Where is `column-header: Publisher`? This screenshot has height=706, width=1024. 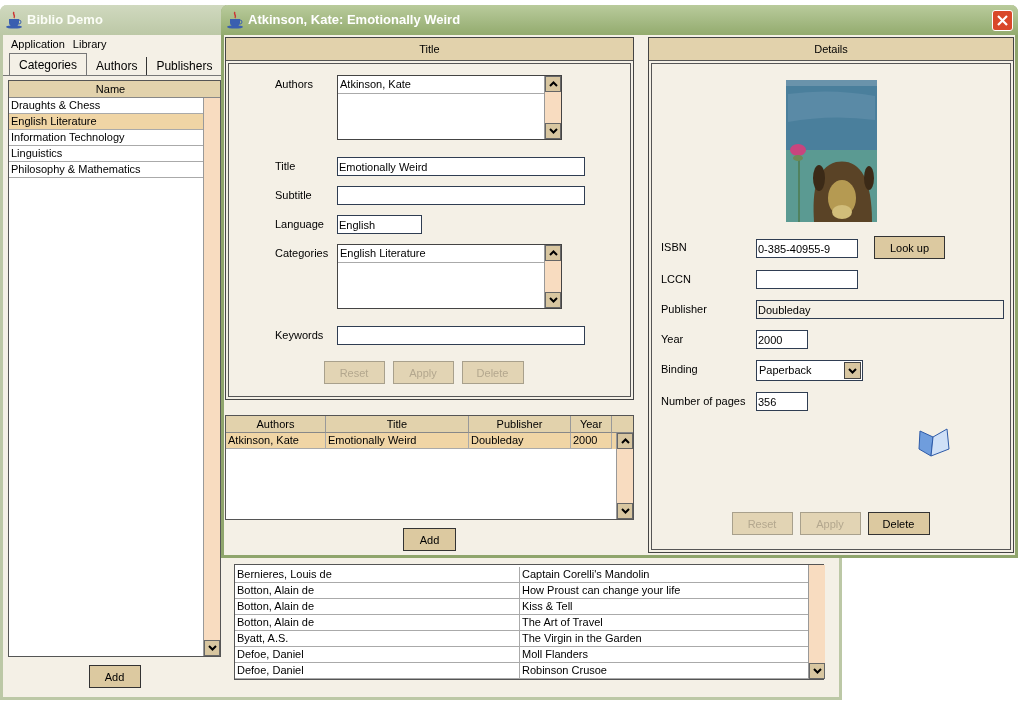 column-header: Publisher is located at coordinates (520, 424).